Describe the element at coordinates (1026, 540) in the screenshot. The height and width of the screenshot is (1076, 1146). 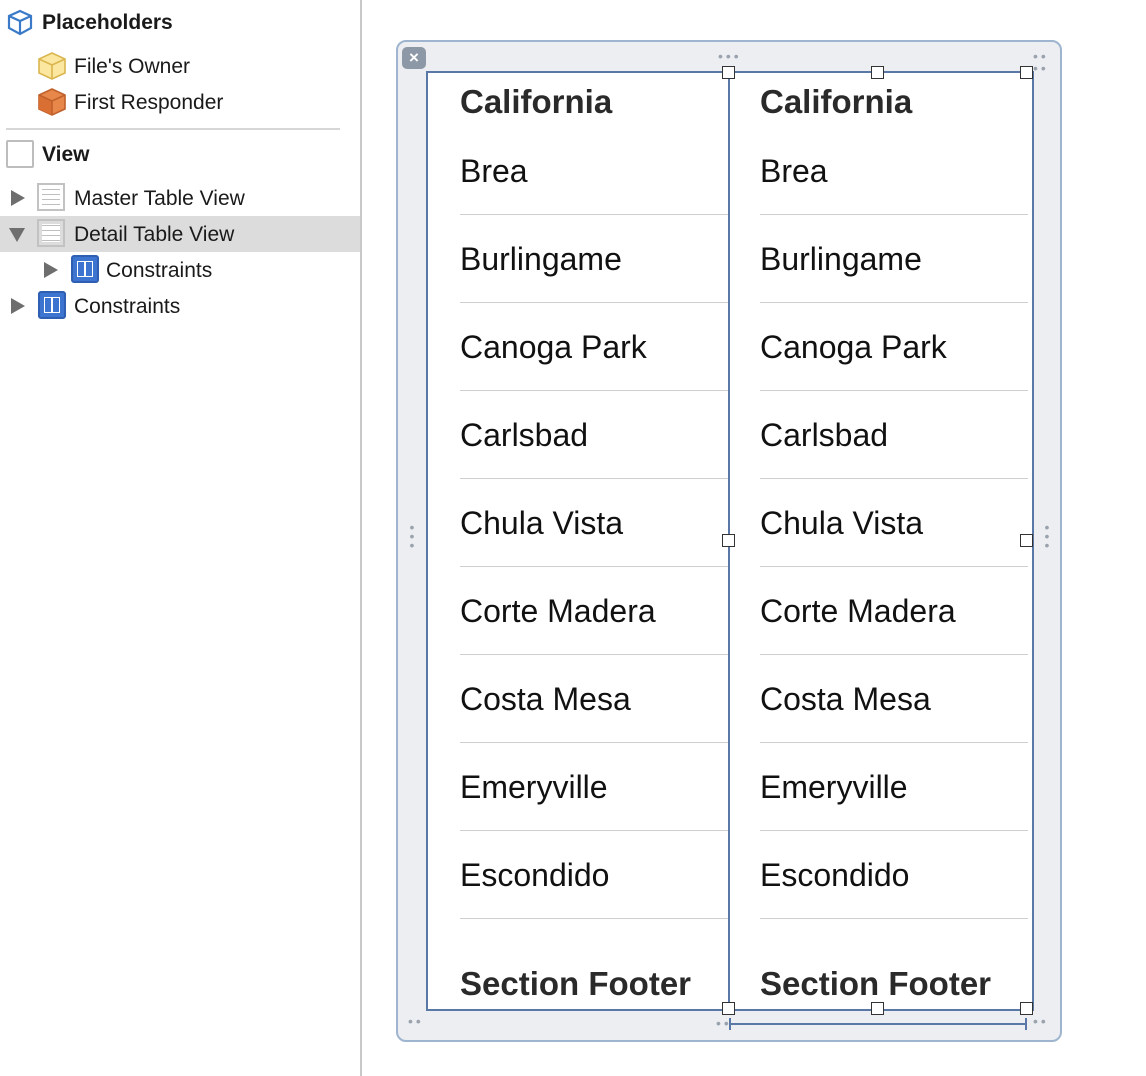
I see `resize-handle-right` at that location.